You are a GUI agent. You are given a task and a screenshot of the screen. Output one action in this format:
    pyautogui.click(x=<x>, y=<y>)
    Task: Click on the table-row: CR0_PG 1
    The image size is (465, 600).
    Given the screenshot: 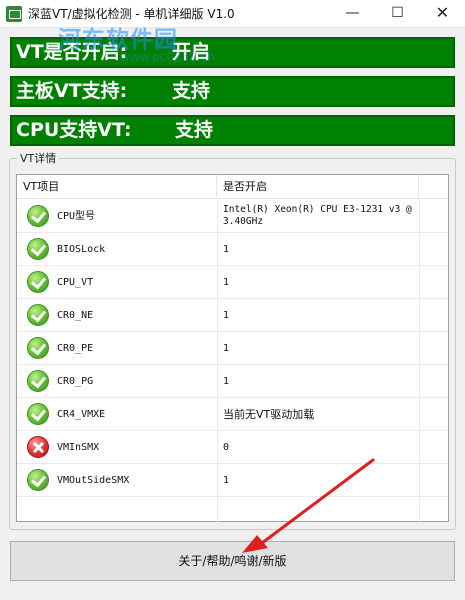 What is the action you would take?
    pyautogui.click(x=232, y=381)
    